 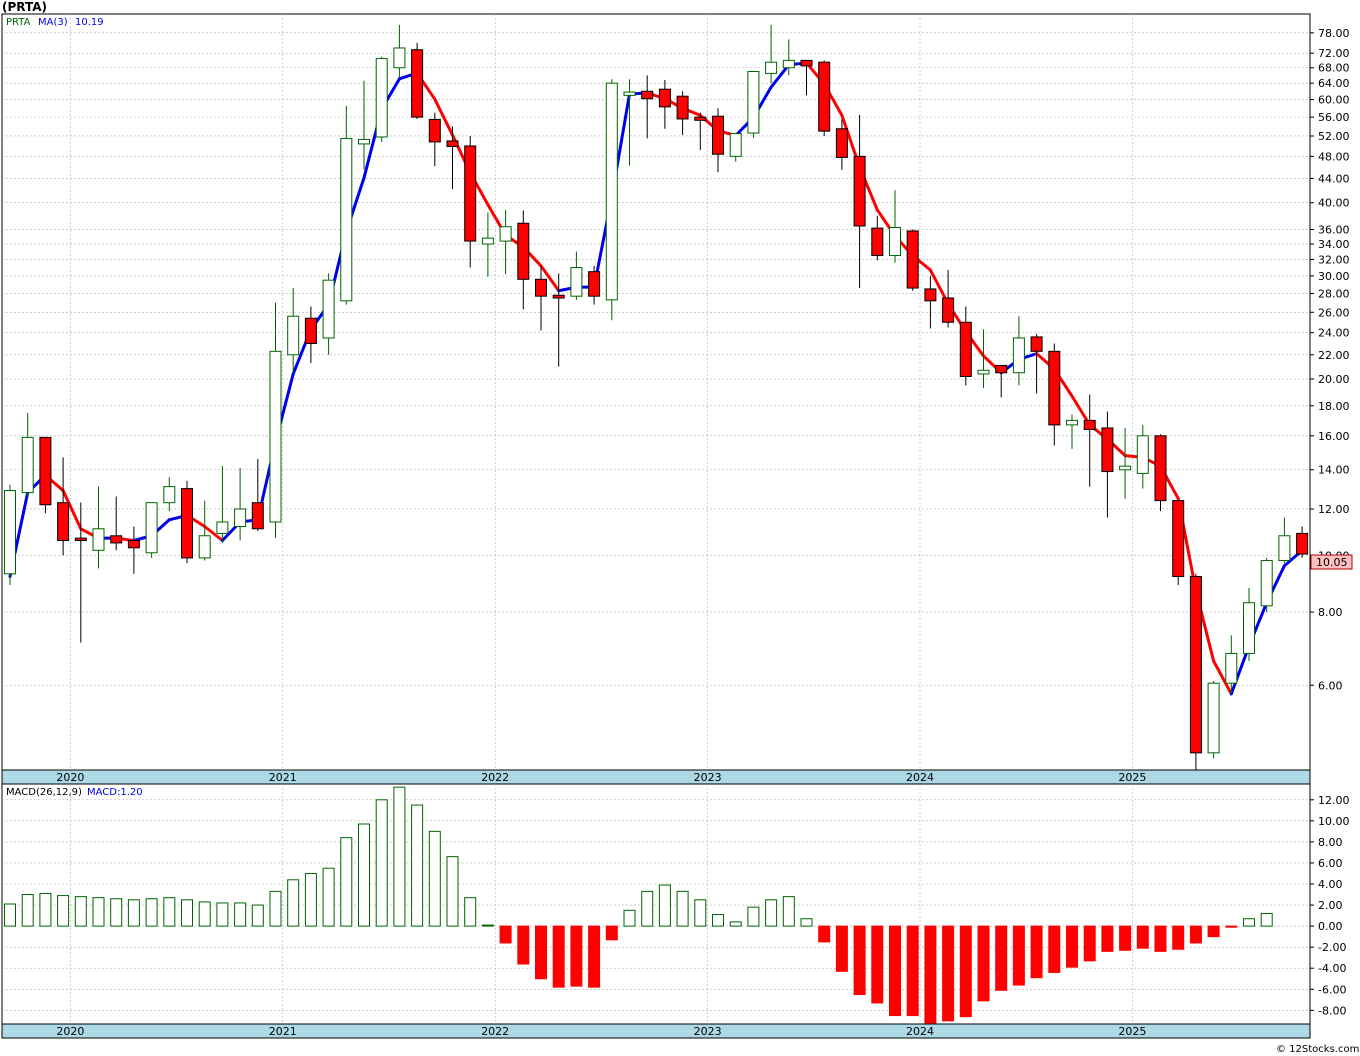 I want to click on price-tick-label: 78.00, so click(x=1334, y=33).